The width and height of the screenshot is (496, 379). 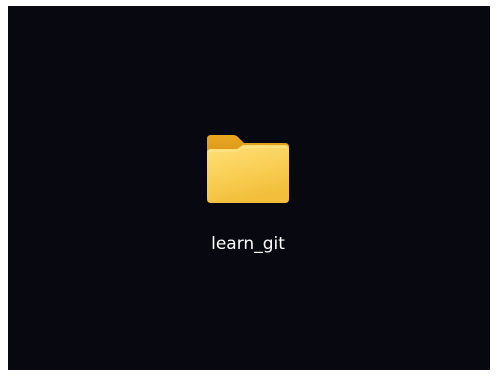 What do you see at coordinates (248, 168) in the screenshot?
I see `folder-icon` at bounding box center [248, 168].